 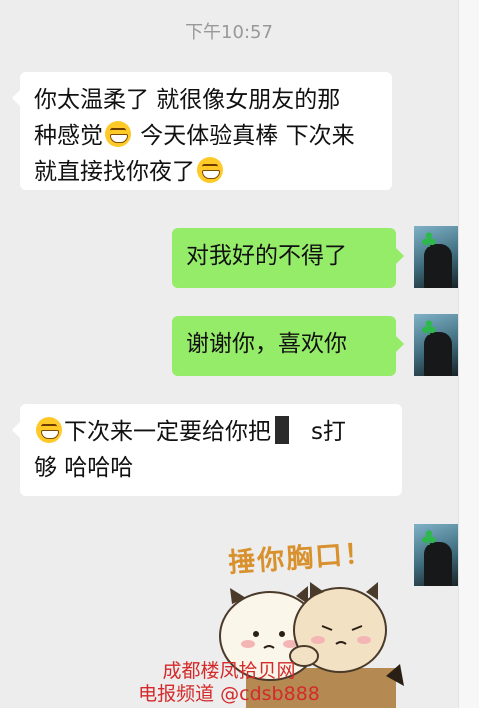 What do you see at coordinates (84, 468) in the screenshot?
I see `message-line: 够 哈哈哈` at bounding box center [84, 468].